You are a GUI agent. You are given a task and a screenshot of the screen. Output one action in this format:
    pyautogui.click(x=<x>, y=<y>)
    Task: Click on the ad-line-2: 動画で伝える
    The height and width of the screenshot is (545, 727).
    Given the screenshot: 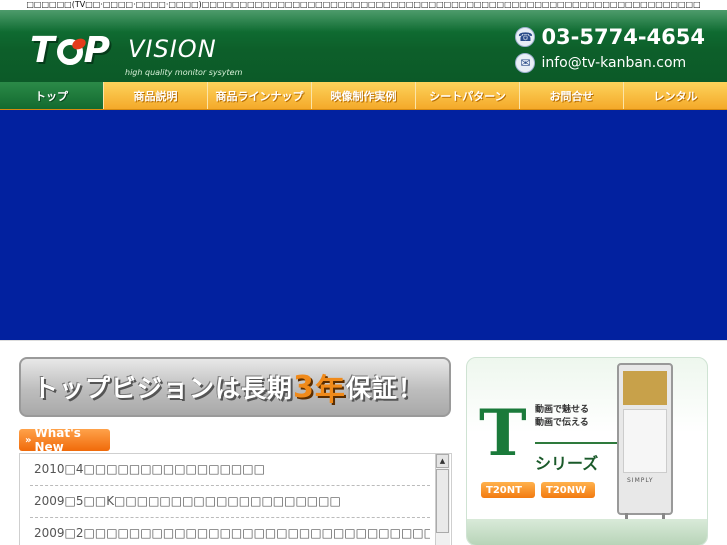 What is the action you would take?
    pyautogui.click(x=562, y=423)
    